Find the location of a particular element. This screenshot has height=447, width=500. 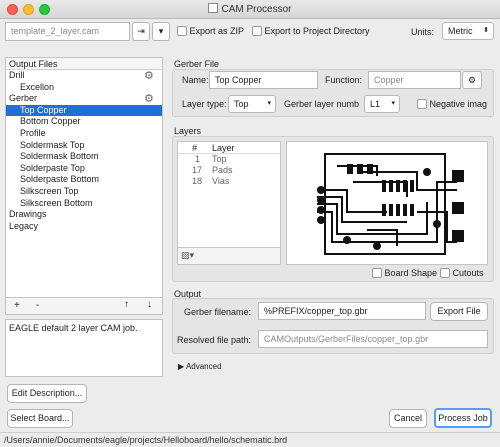

layer-type-label: Layer type: is located at coordinates (204, 104).